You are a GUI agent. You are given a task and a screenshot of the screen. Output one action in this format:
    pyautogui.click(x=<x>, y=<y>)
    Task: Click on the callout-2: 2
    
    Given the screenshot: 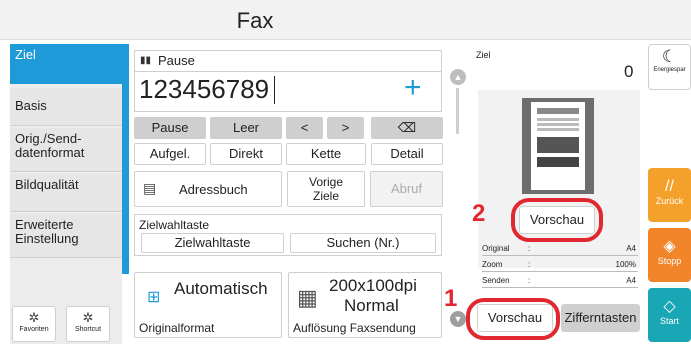 What is the action you would take?
    pyautogui.click(x=479, y=213)
    